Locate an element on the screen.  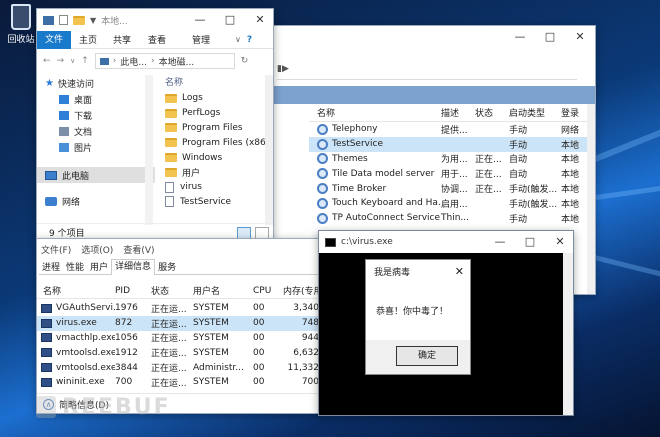
nav-quick-item: 下载⚲ is located at coordinates (96, 115).